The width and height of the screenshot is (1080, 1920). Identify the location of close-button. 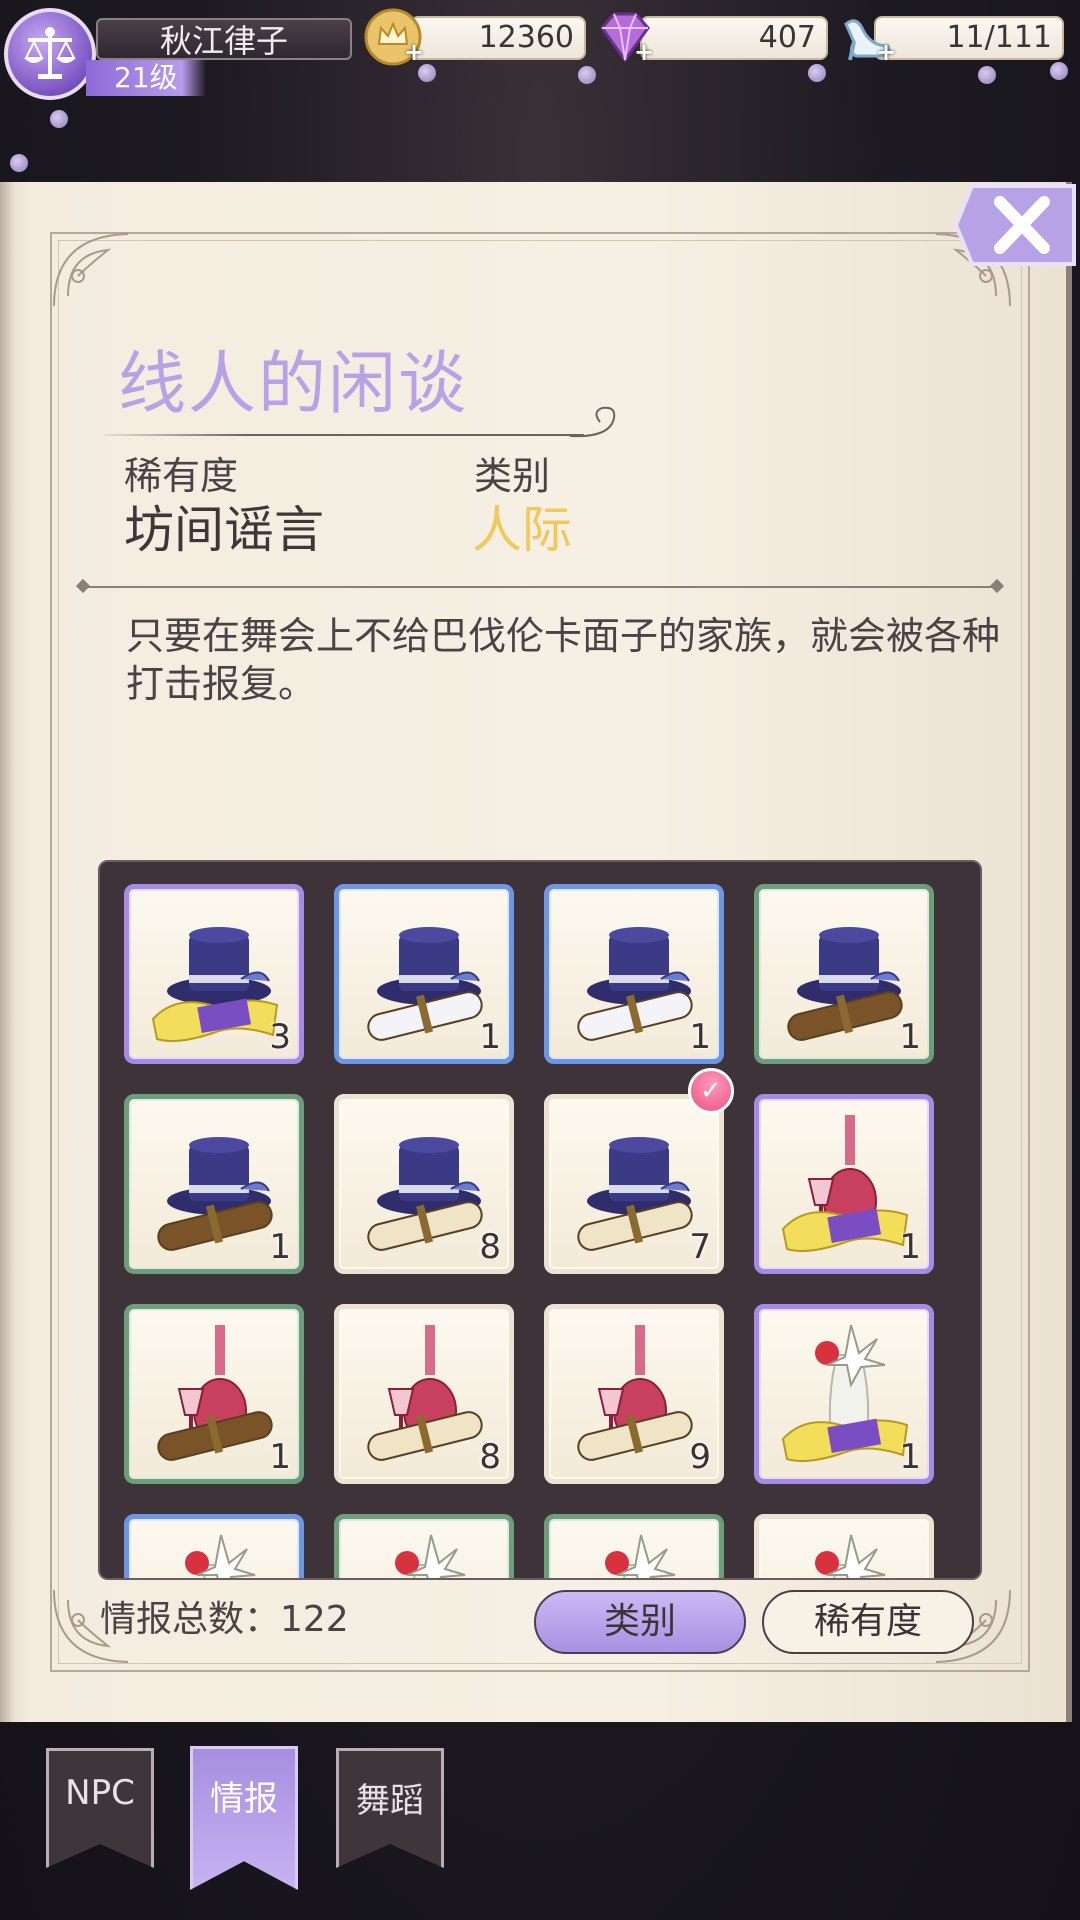
(1016, 225).